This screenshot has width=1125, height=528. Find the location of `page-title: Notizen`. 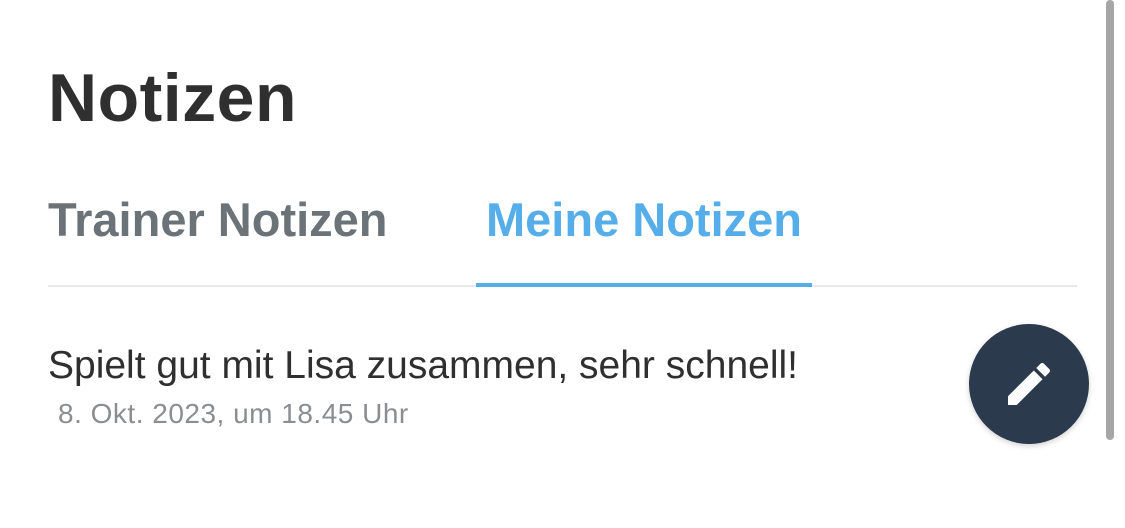

page-title: Notizen is located at coordinates (173, 98).